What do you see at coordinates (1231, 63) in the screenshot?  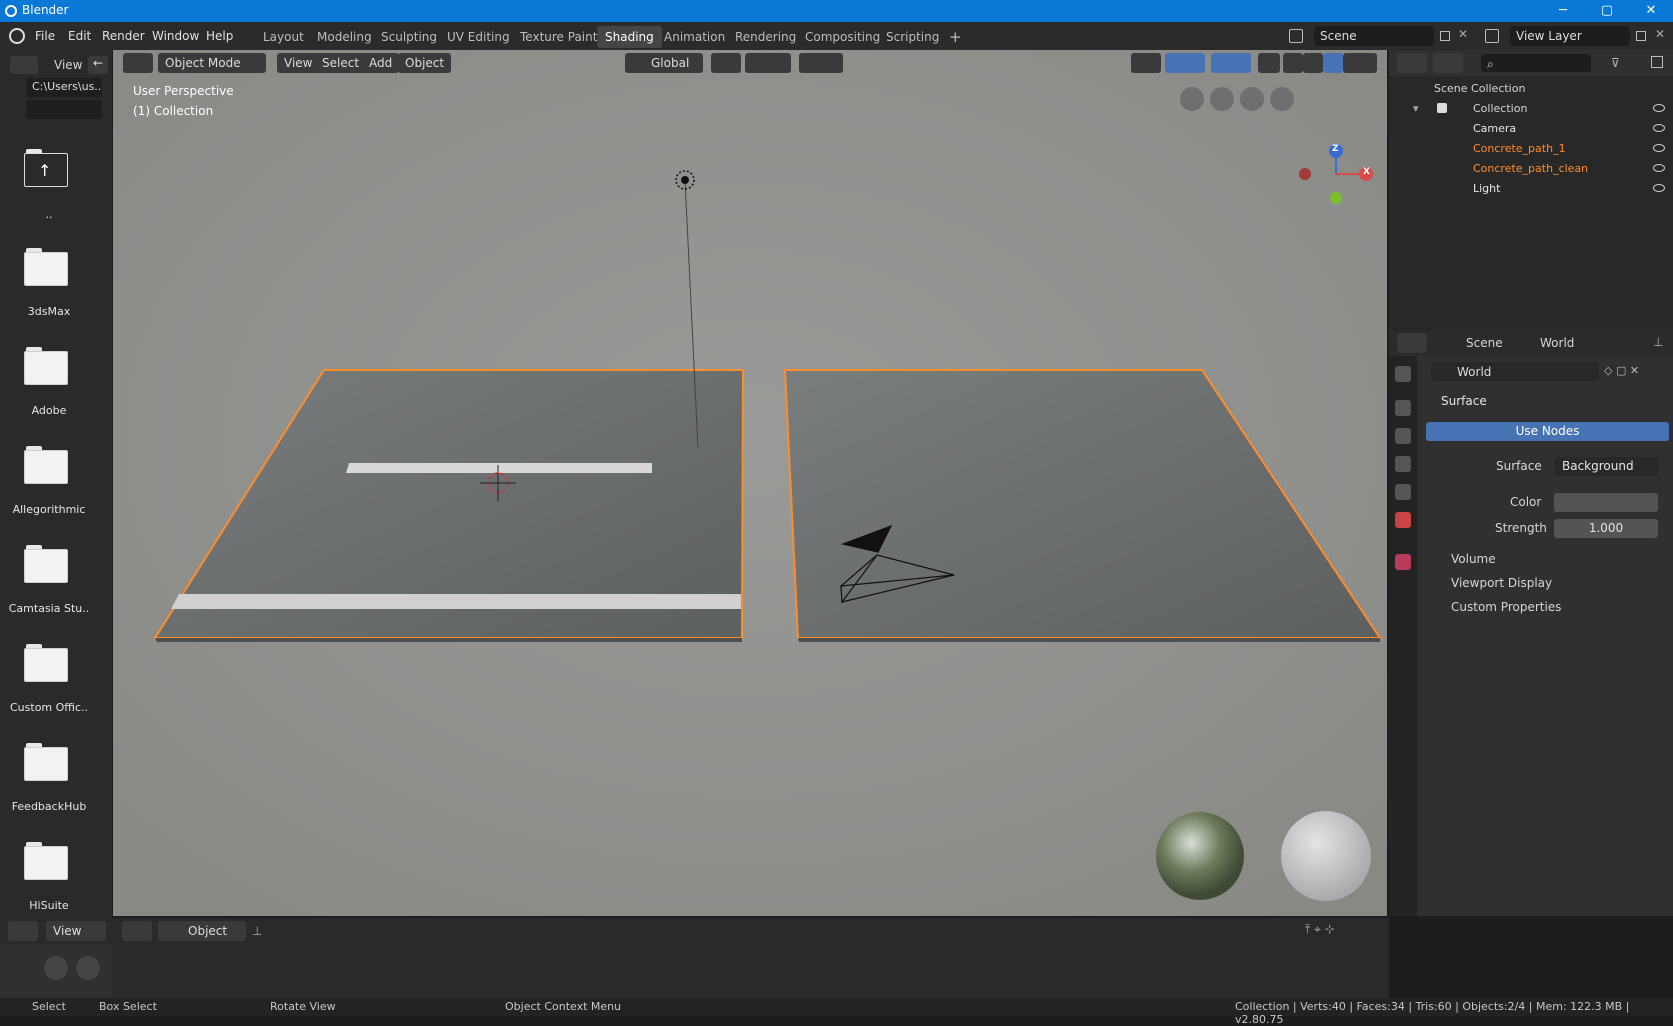 I see `overlay-toggle-icon` at bounding box center [1231, 63].